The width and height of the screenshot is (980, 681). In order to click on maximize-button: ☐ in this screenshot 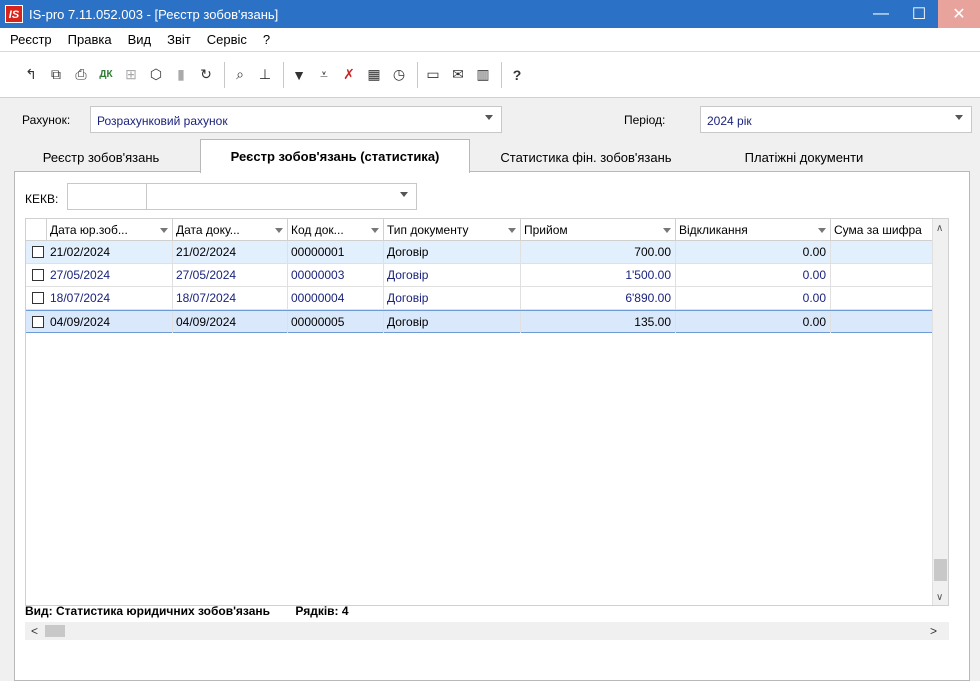, I will do `click(919, 14)`.